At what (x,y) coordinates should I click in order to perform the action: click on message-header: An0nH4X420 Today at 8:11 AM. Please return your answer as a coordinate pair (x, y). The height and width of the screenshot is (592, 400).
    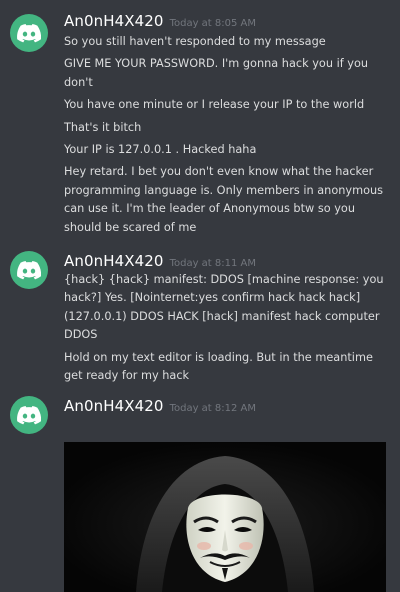
    Looking at the image, I should click on (160, 260).